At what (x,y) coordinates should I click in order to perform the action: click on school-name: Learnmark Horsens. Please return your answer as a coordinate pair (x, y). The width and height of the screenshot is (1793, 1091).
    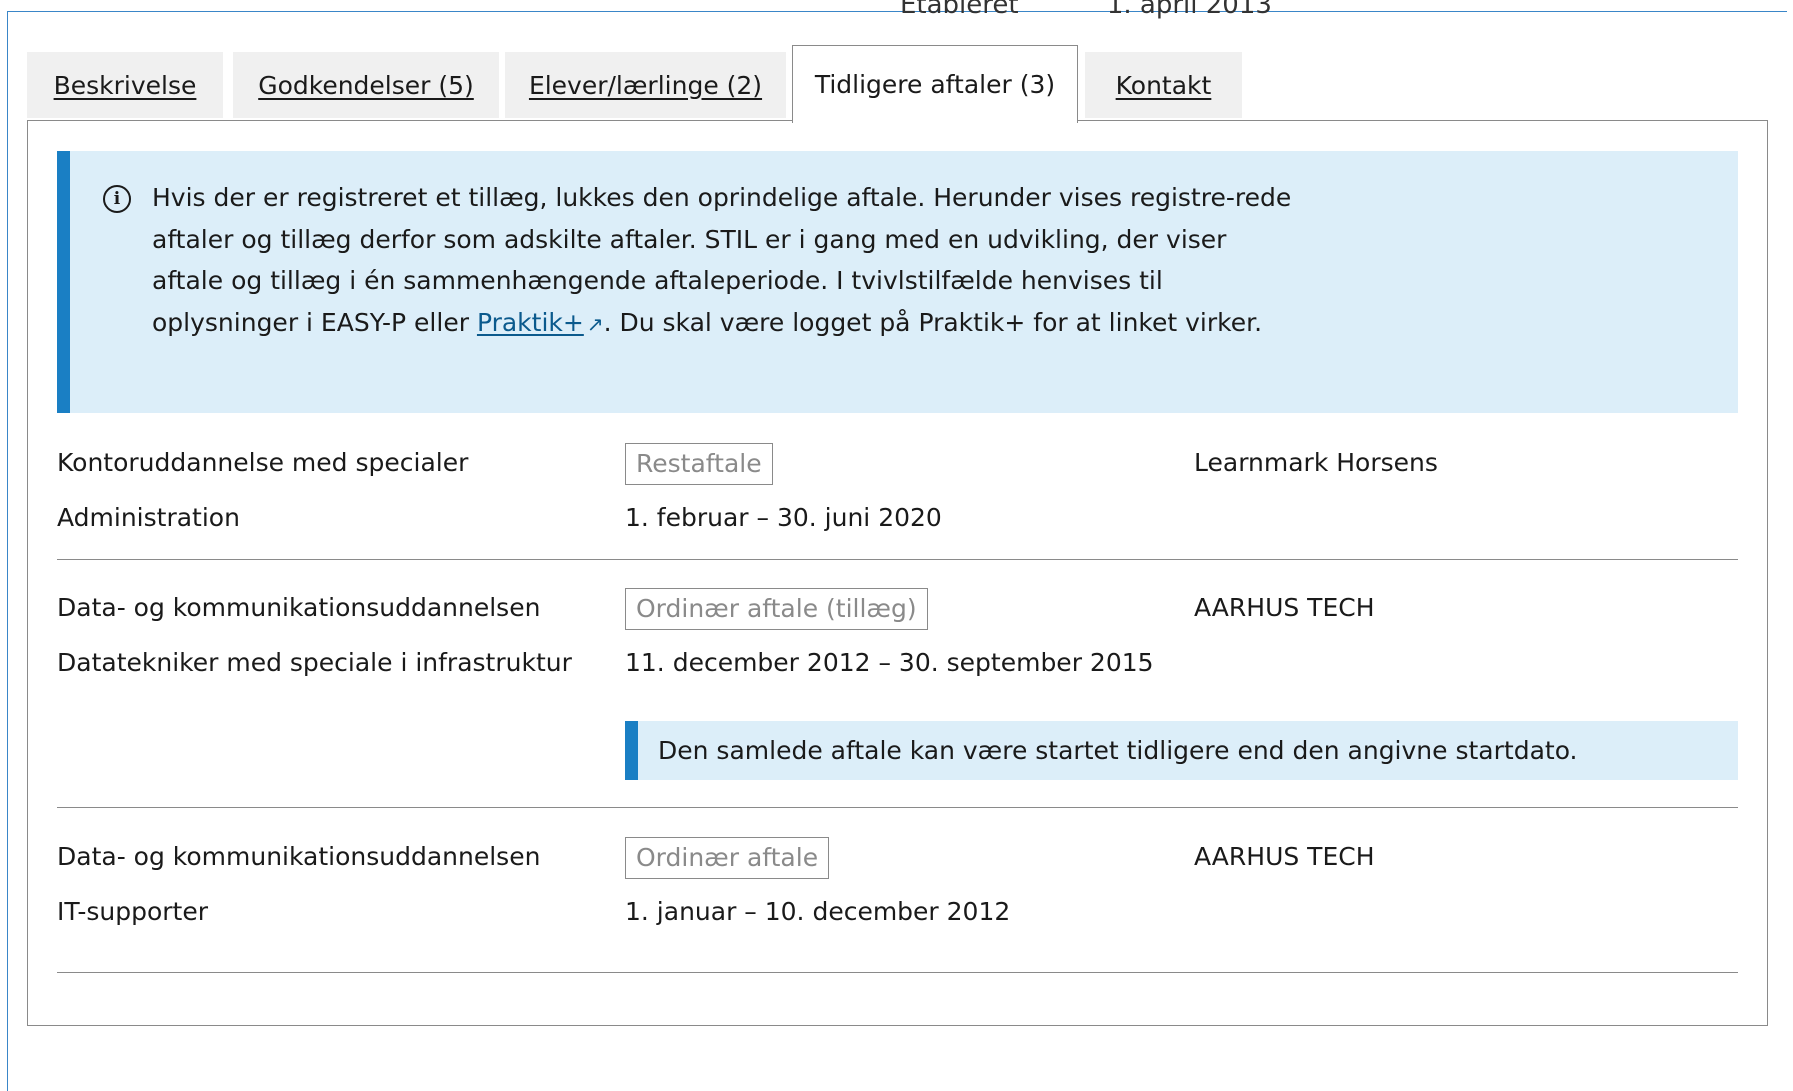
    Looking at the image, I should click on (1316, 462).